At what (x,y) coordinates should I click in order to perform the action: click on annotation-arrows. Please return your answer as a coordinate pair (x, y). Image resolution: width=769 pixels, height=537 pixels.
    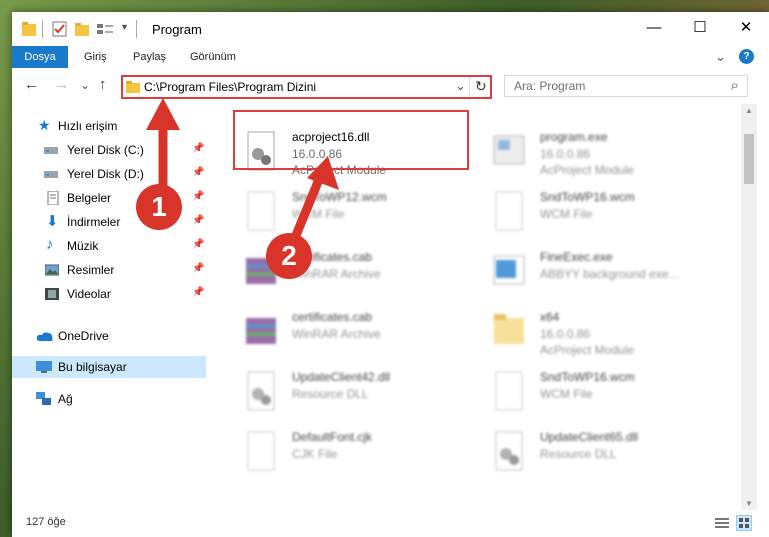
    Looking at the image, I should click on (242, 175).